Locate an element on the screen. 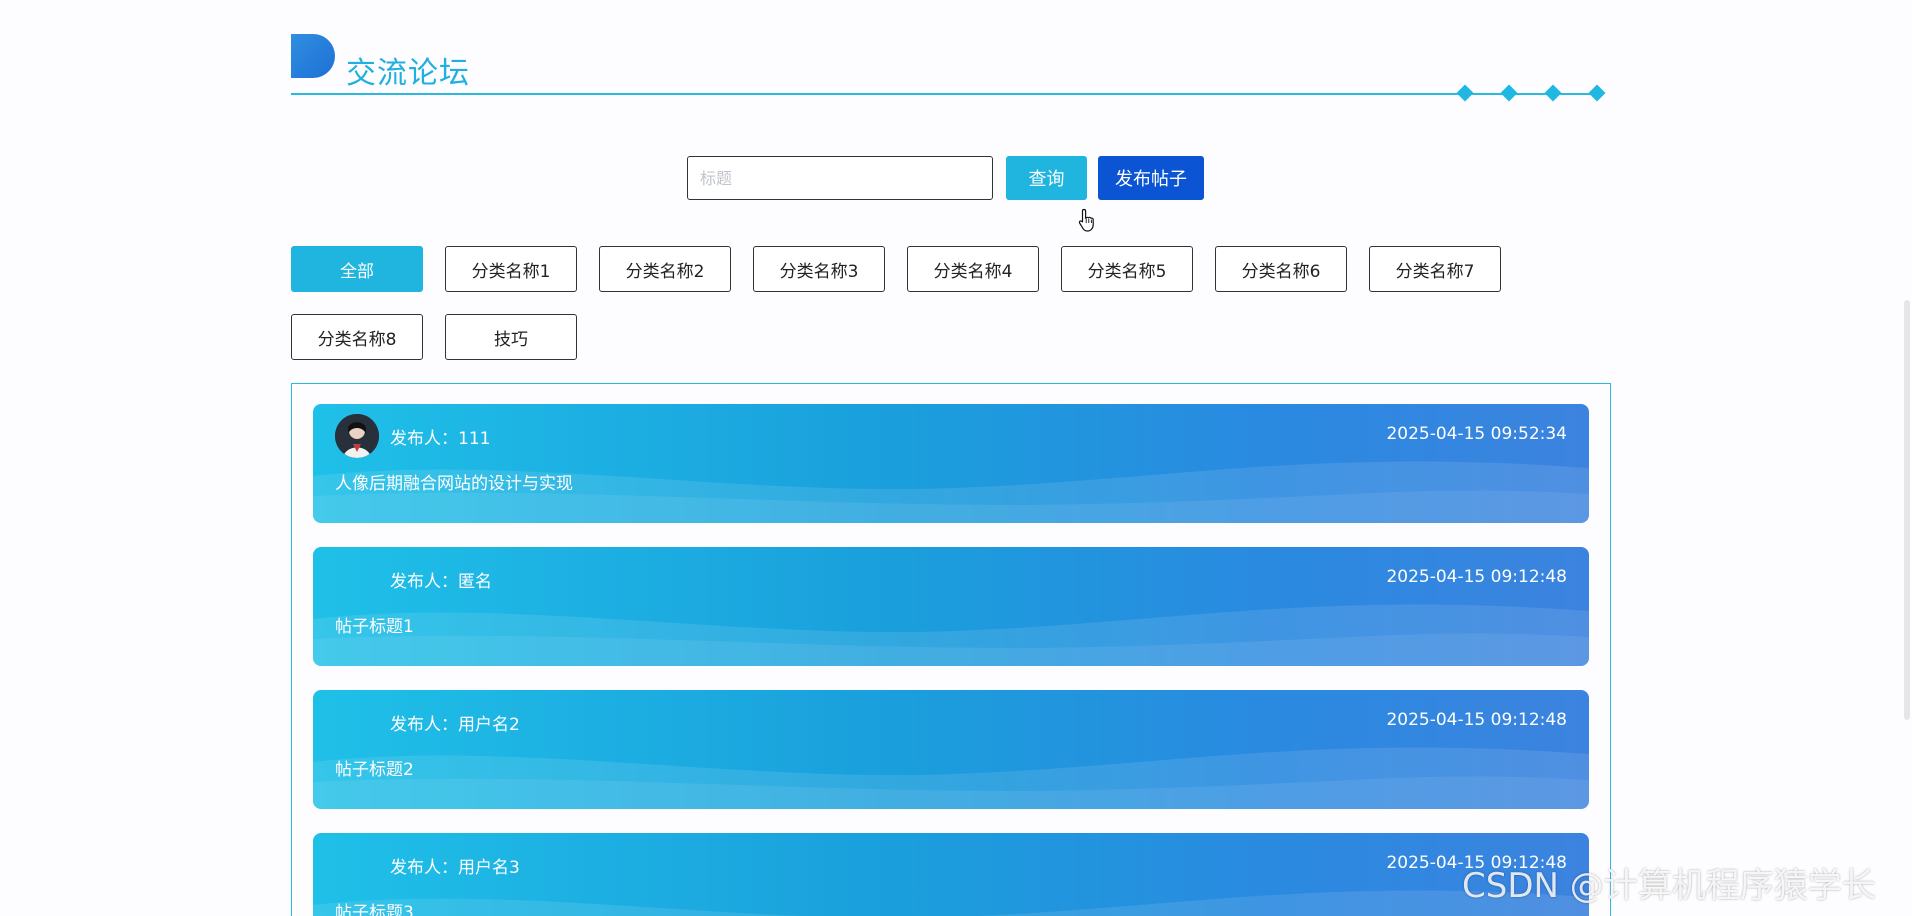 This screenshot has height=916, width=1912. category-button: 分类名称3 is located at coordinates (819, 269).